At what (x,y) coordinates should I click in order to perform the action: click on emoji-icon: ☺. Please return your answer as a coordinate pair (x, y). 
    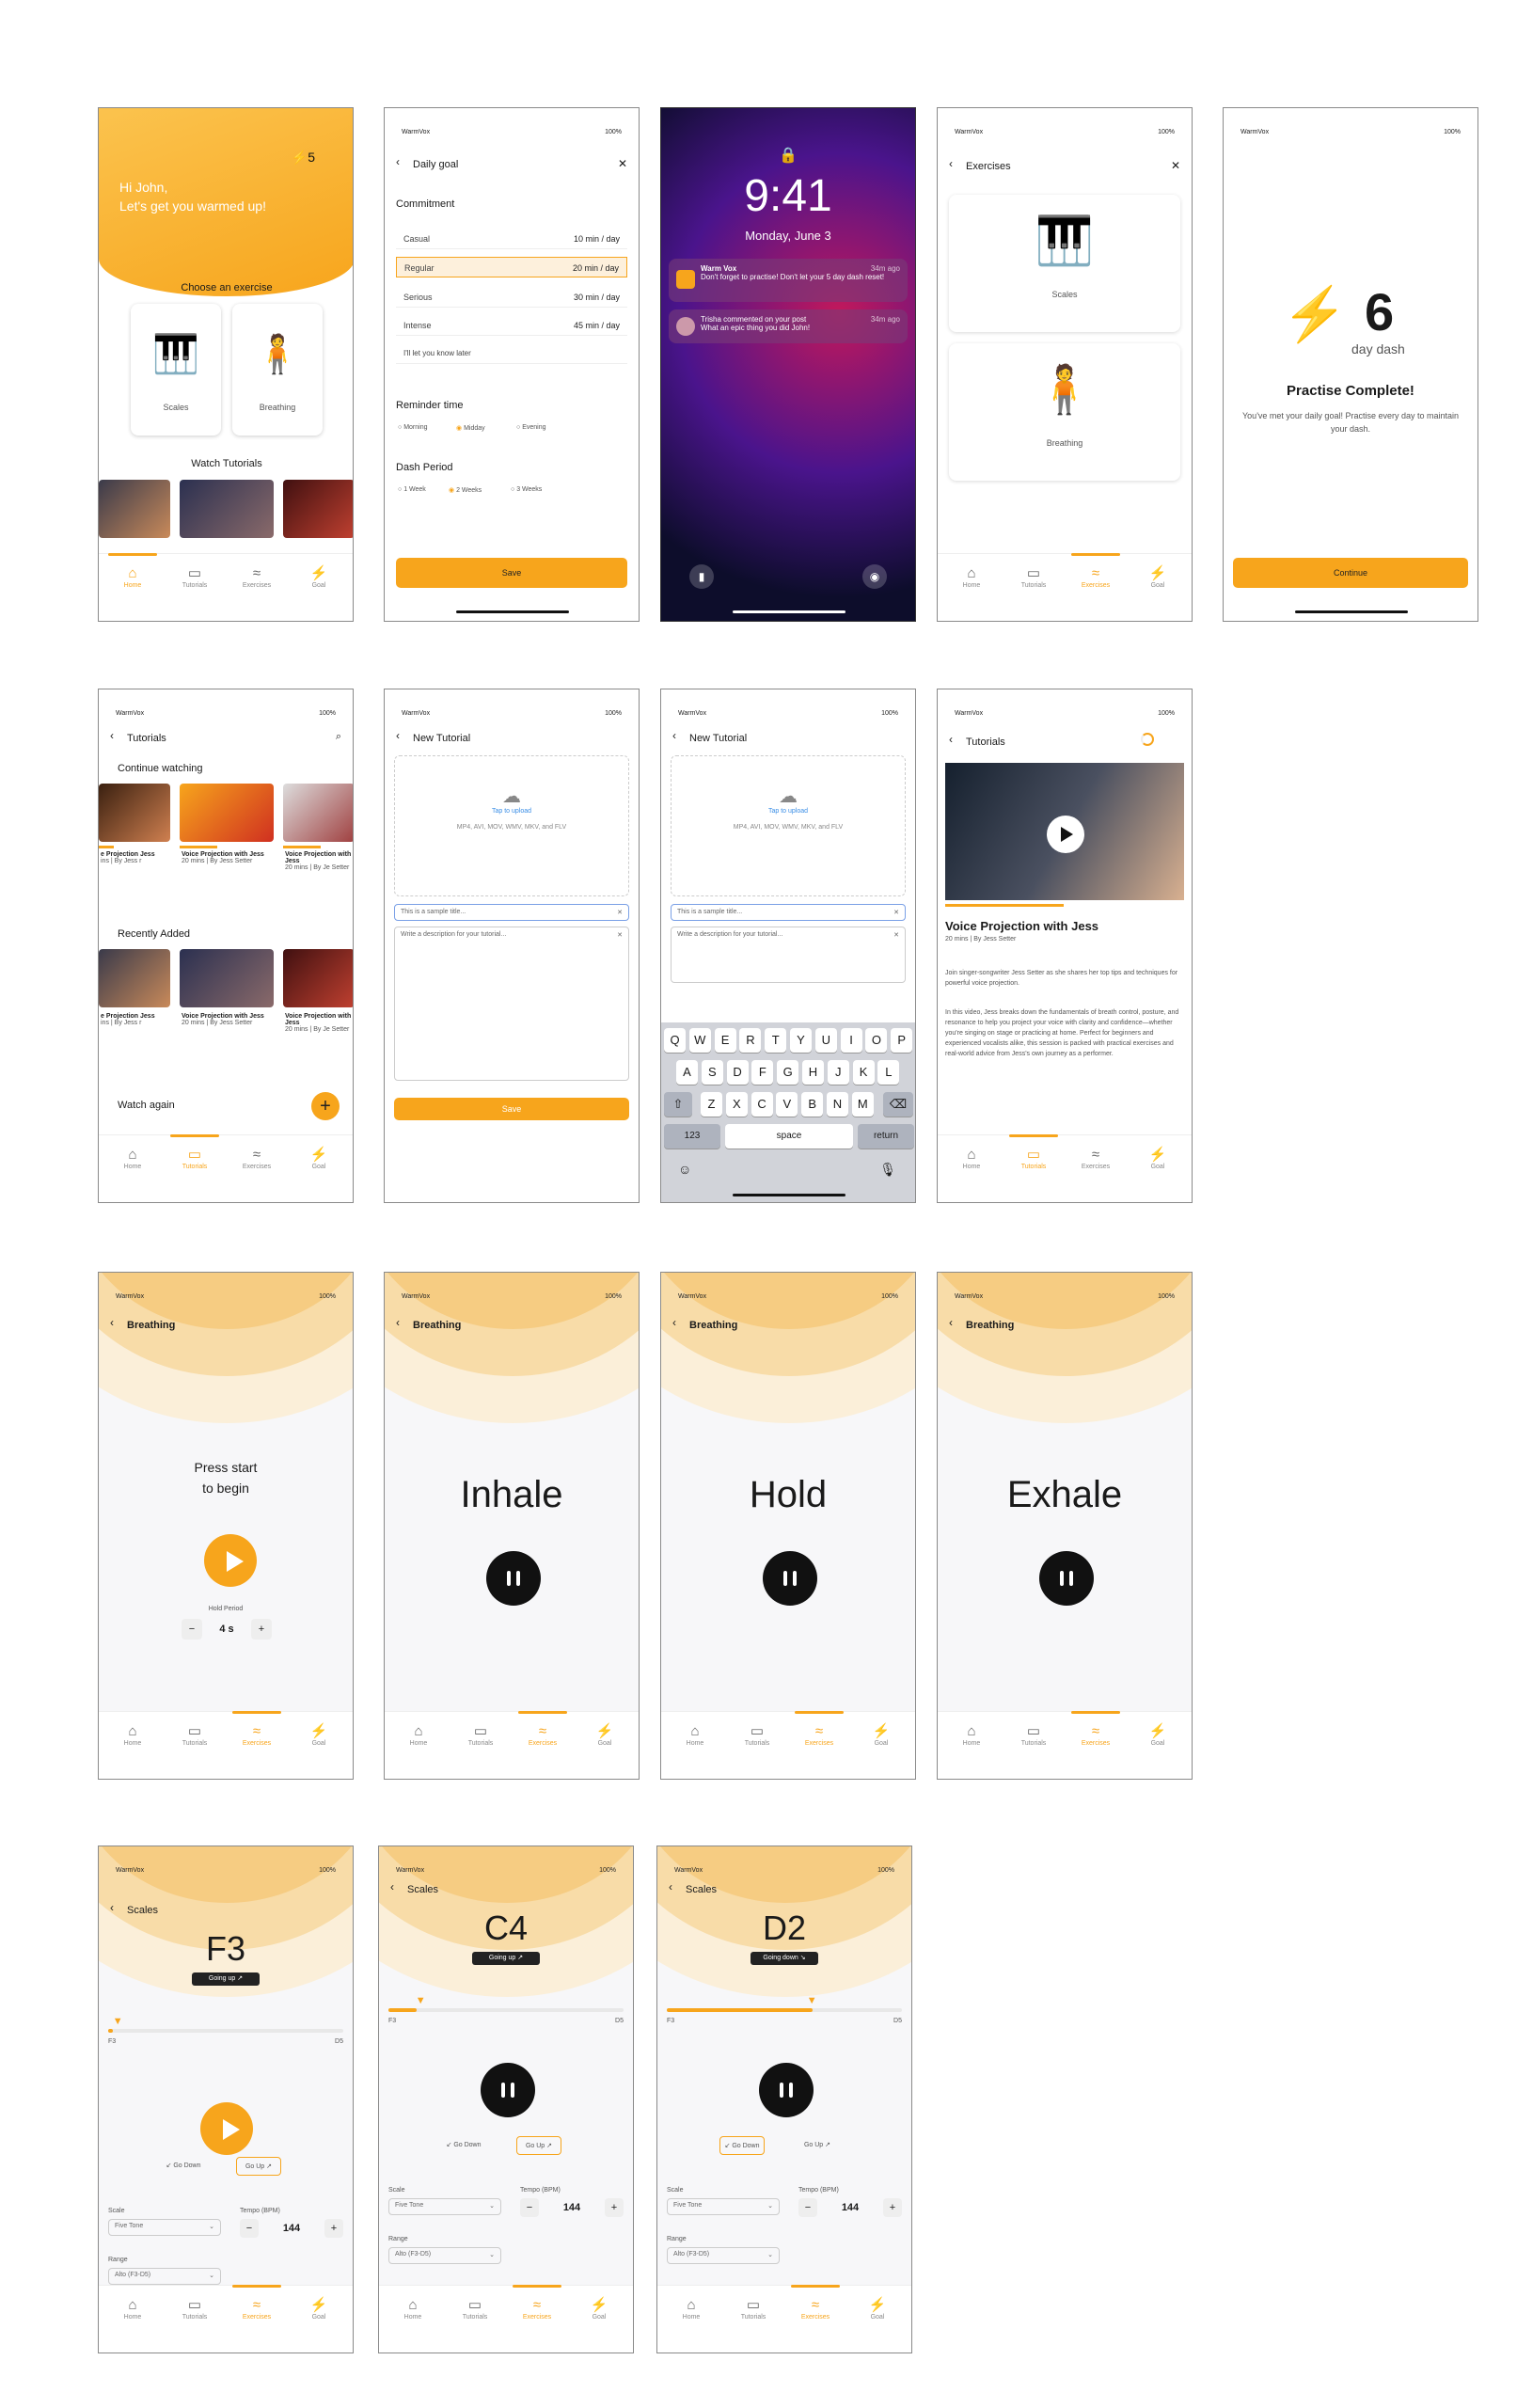
    Looking at the image, I should click on (684, 1170).